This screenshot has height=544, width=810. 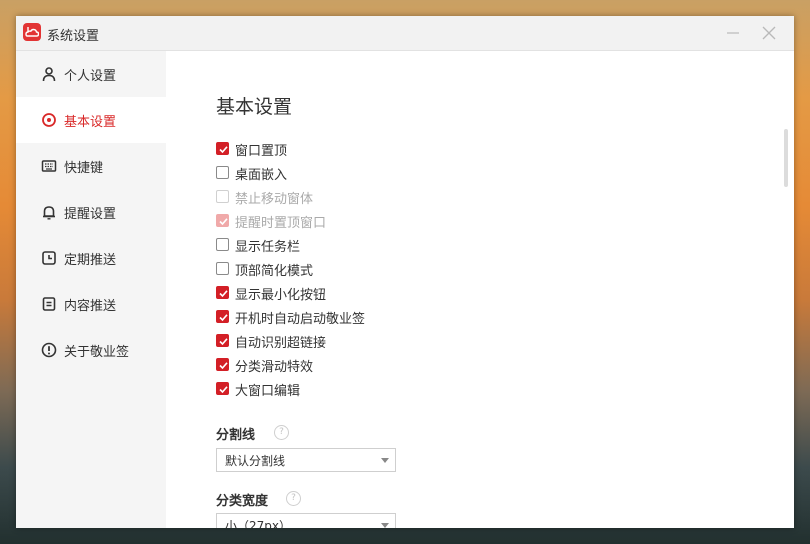 I want to click on keyboard-icon, so click(x=49, y=166).